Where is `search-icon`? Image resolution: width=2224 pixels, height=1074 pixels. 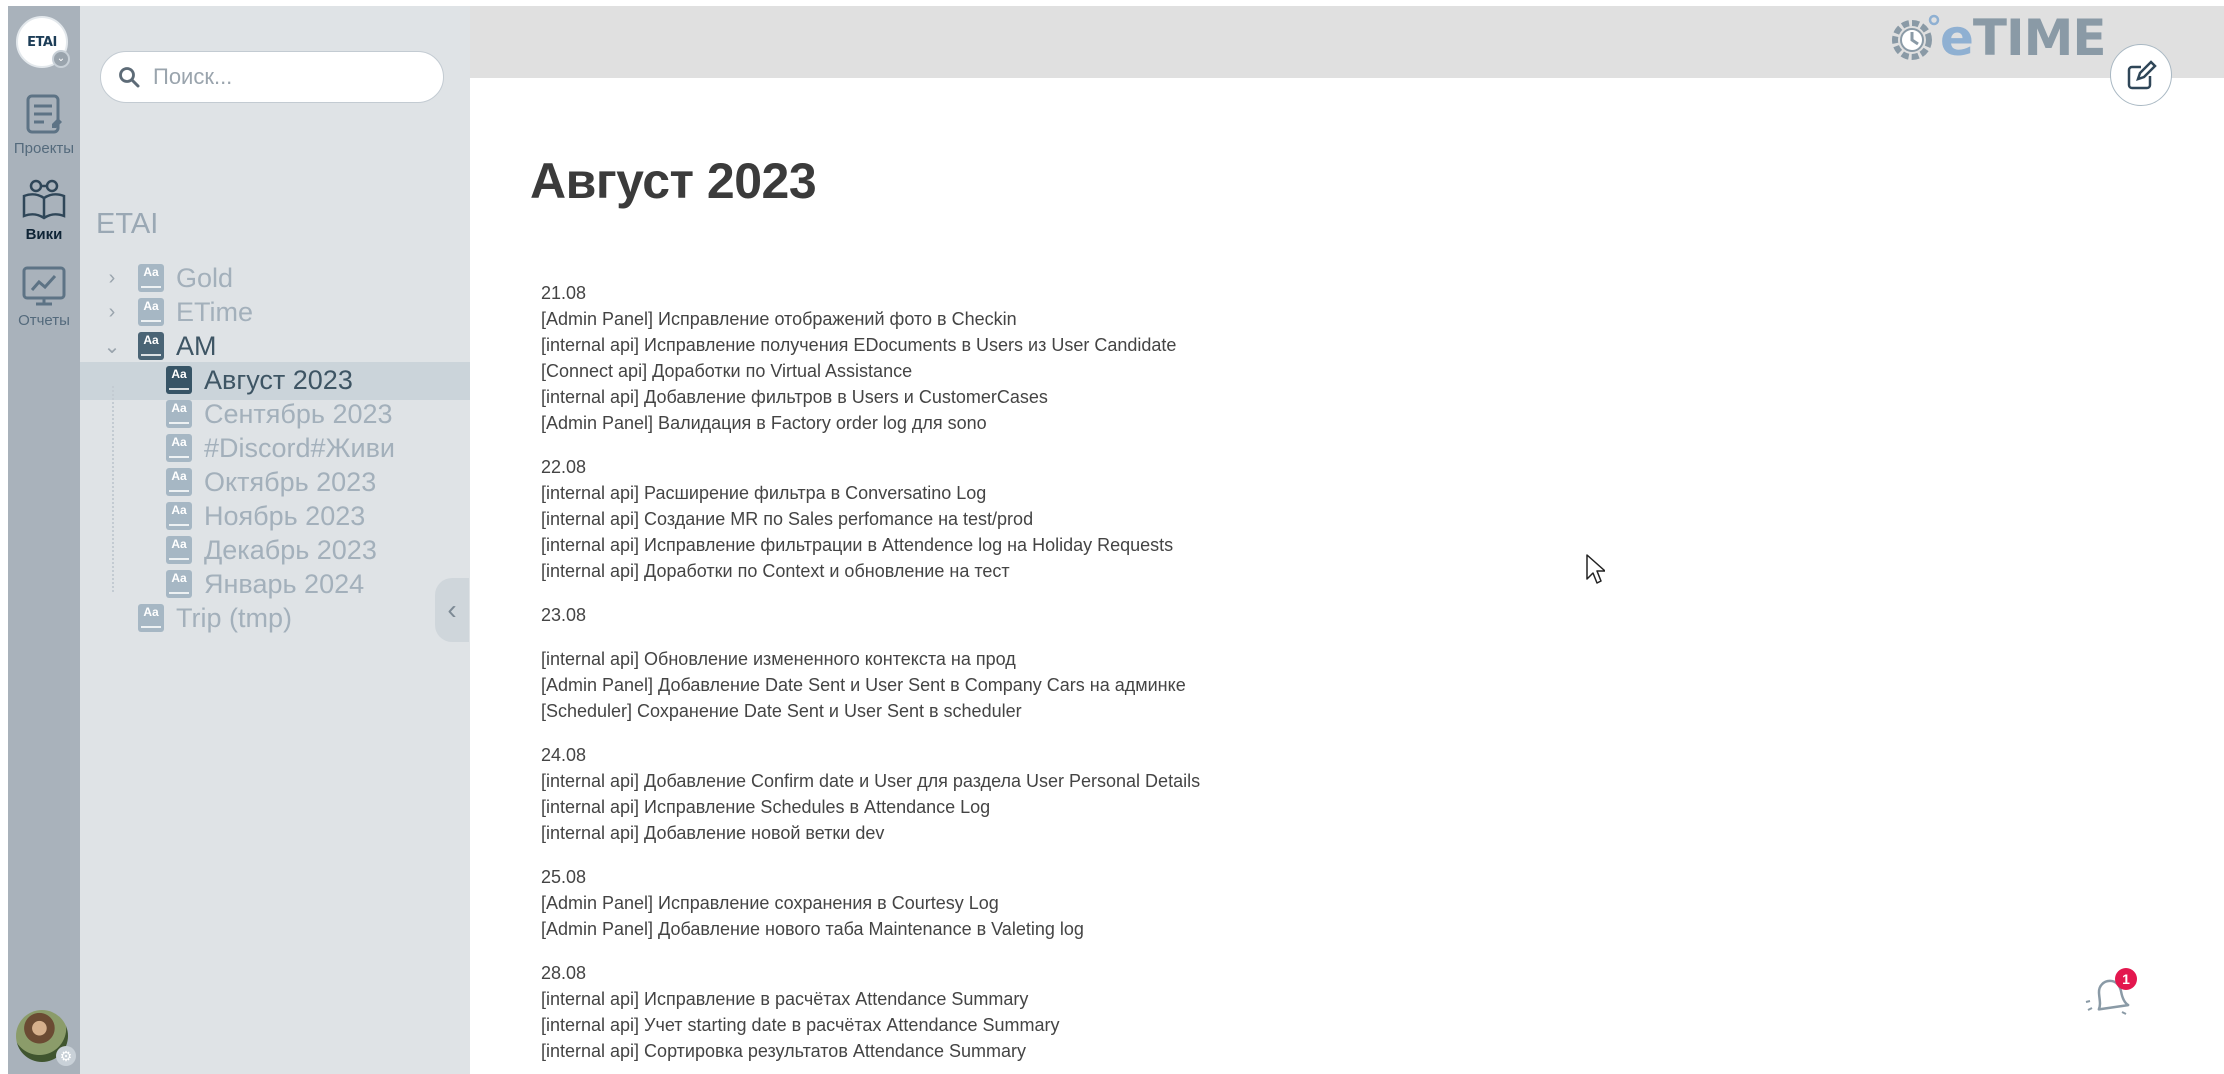 search-icon is located at coordinates (129, 77).